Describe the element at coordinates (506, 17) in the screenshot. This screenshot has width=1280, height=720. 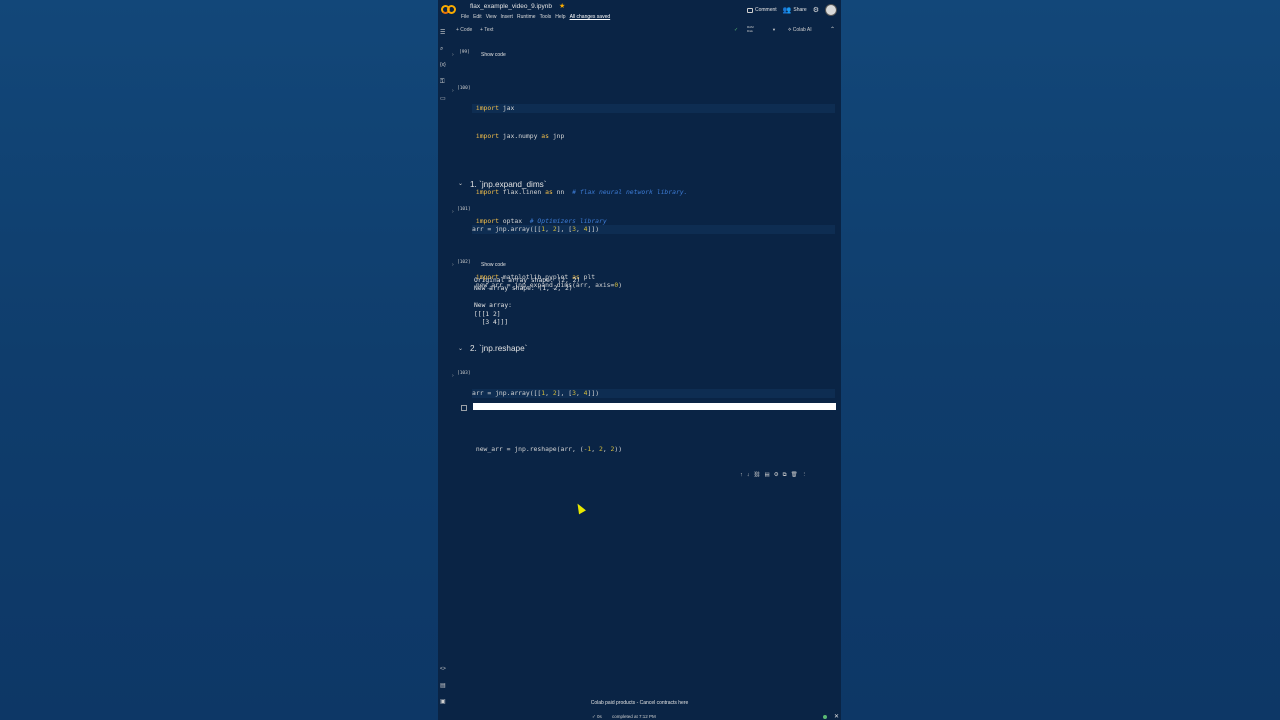
I see `menu-insert: Insert` at that location.